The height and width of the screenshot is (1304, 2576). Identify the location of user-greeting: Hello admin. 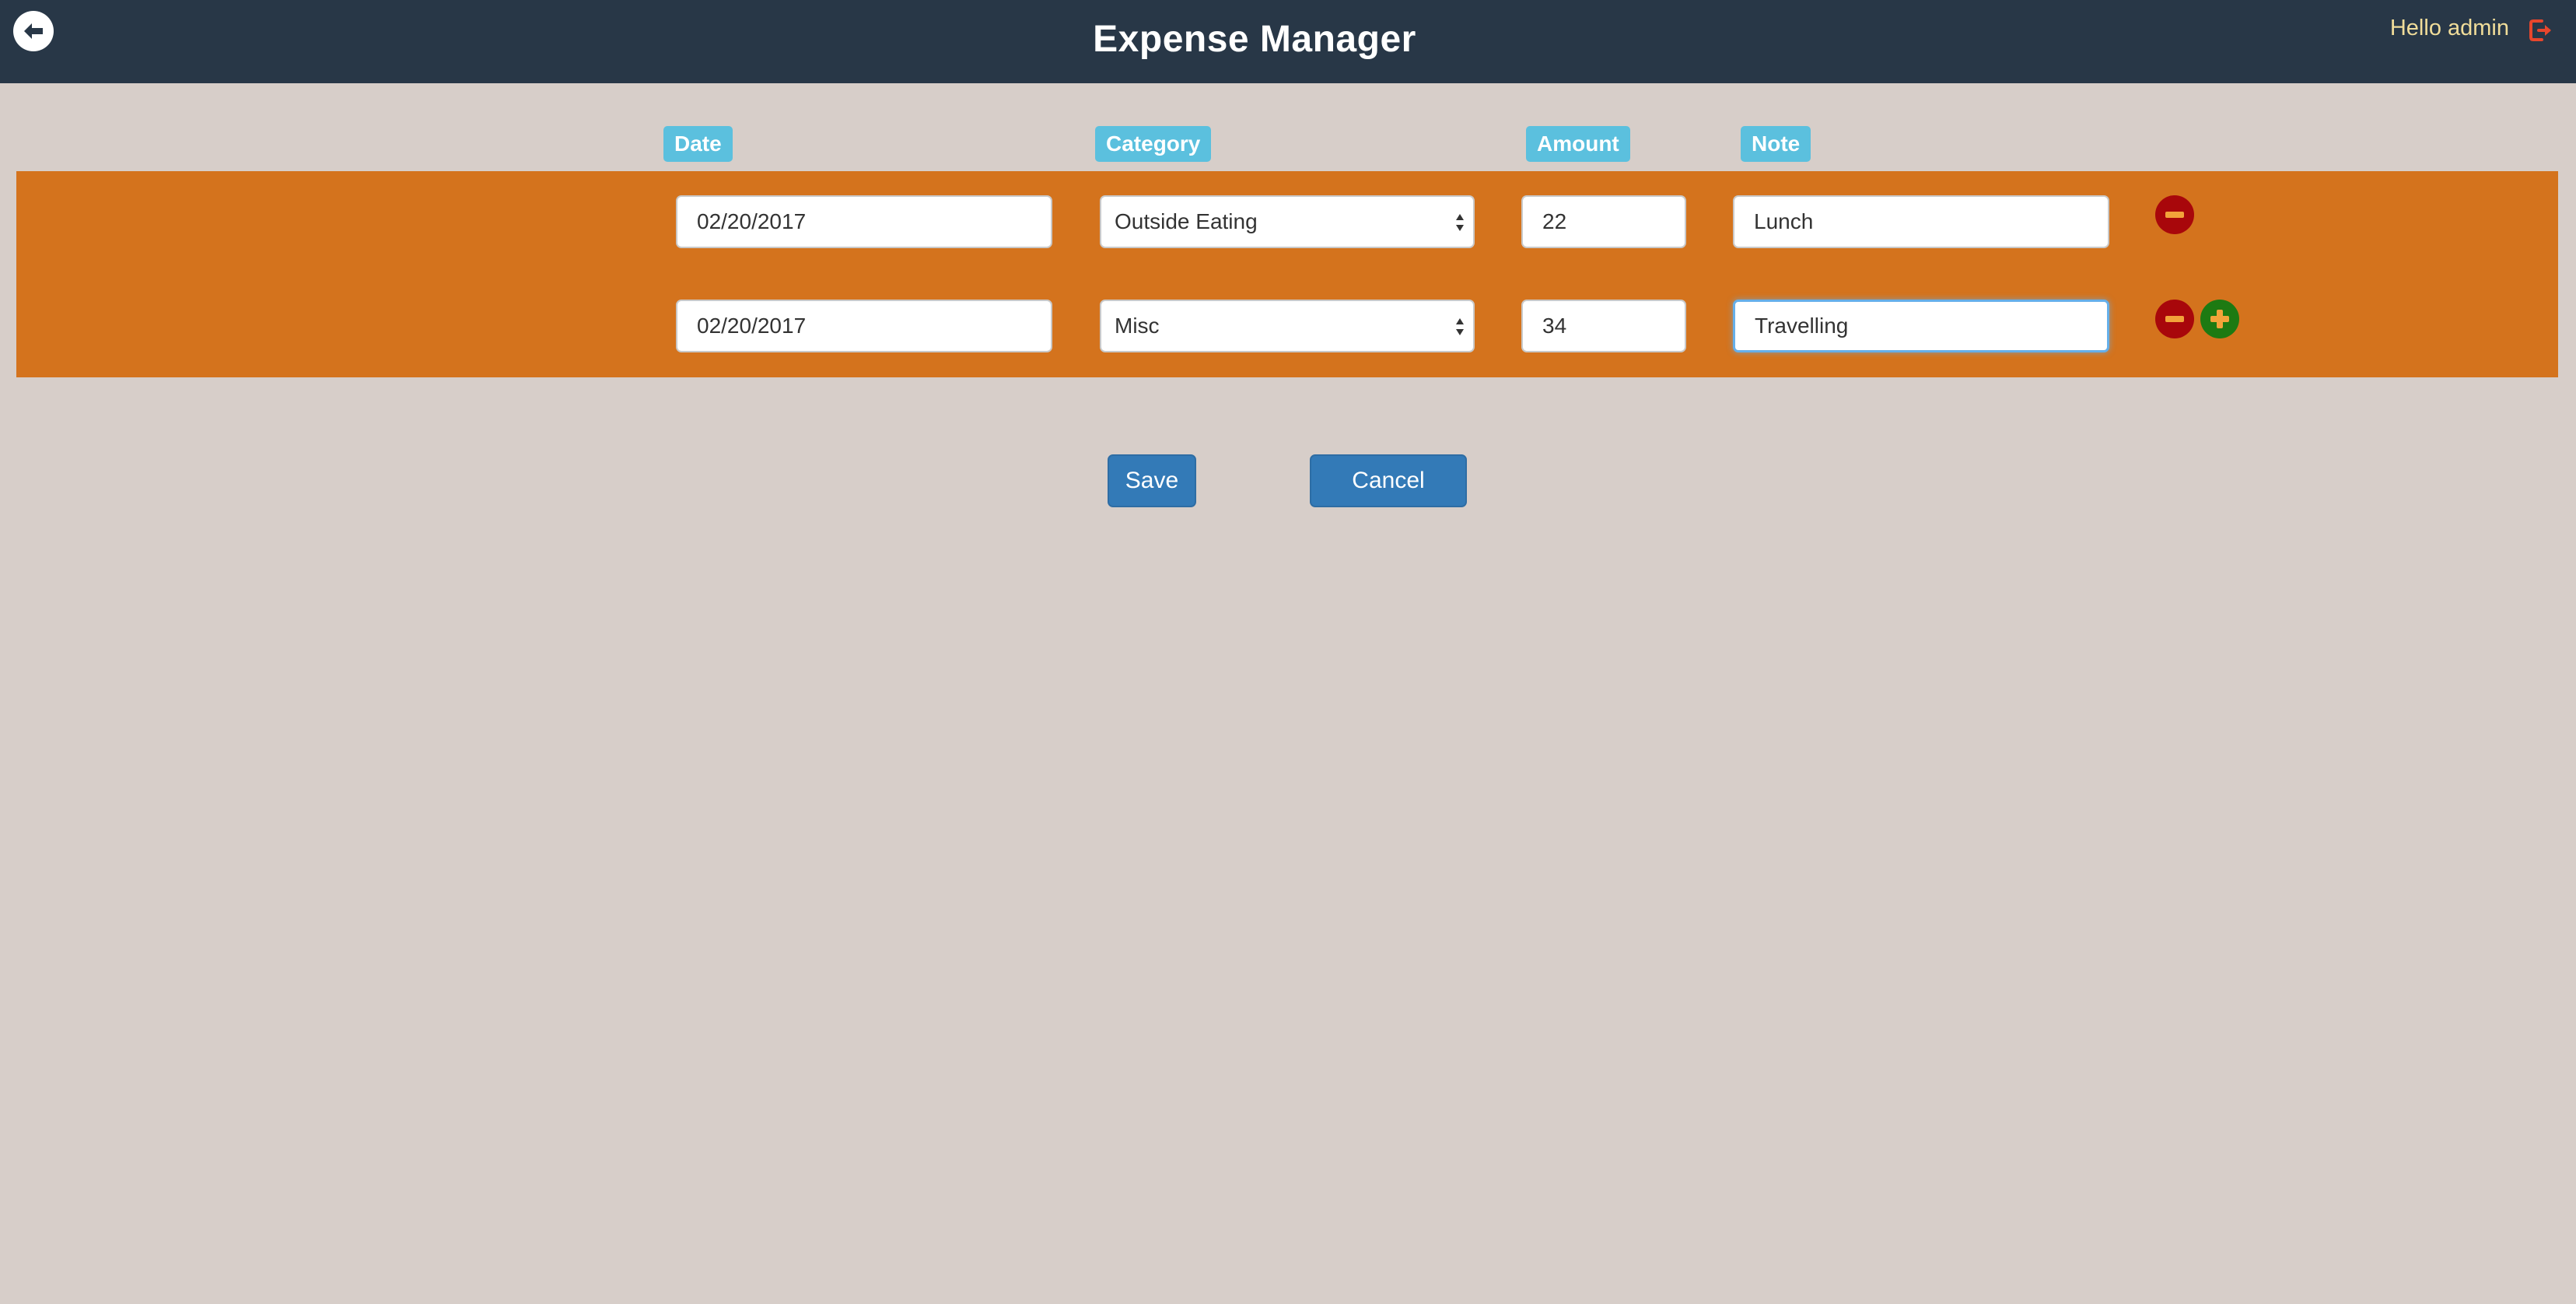
(2449, 28).